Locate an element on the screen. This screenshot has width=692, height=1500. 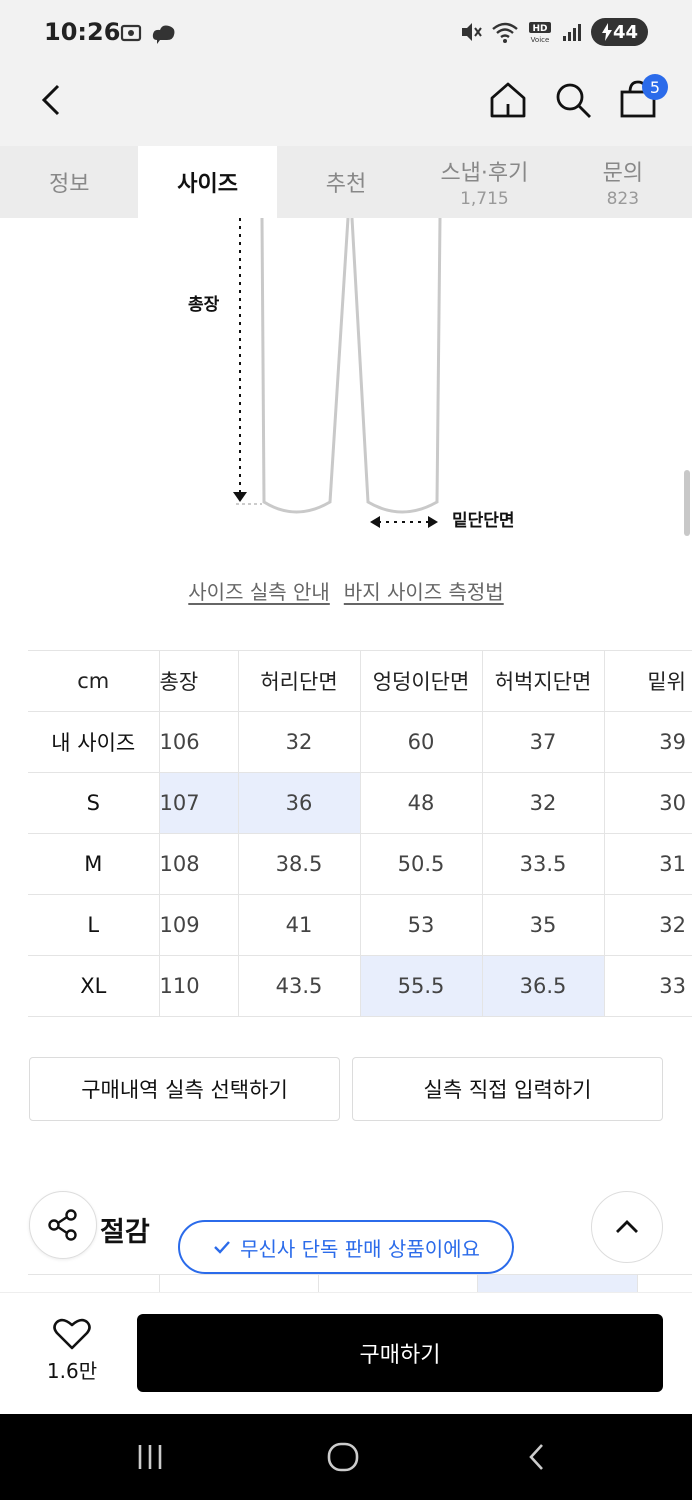
hd-voice-icon: HD Voice is located at coordinates (539, 33).